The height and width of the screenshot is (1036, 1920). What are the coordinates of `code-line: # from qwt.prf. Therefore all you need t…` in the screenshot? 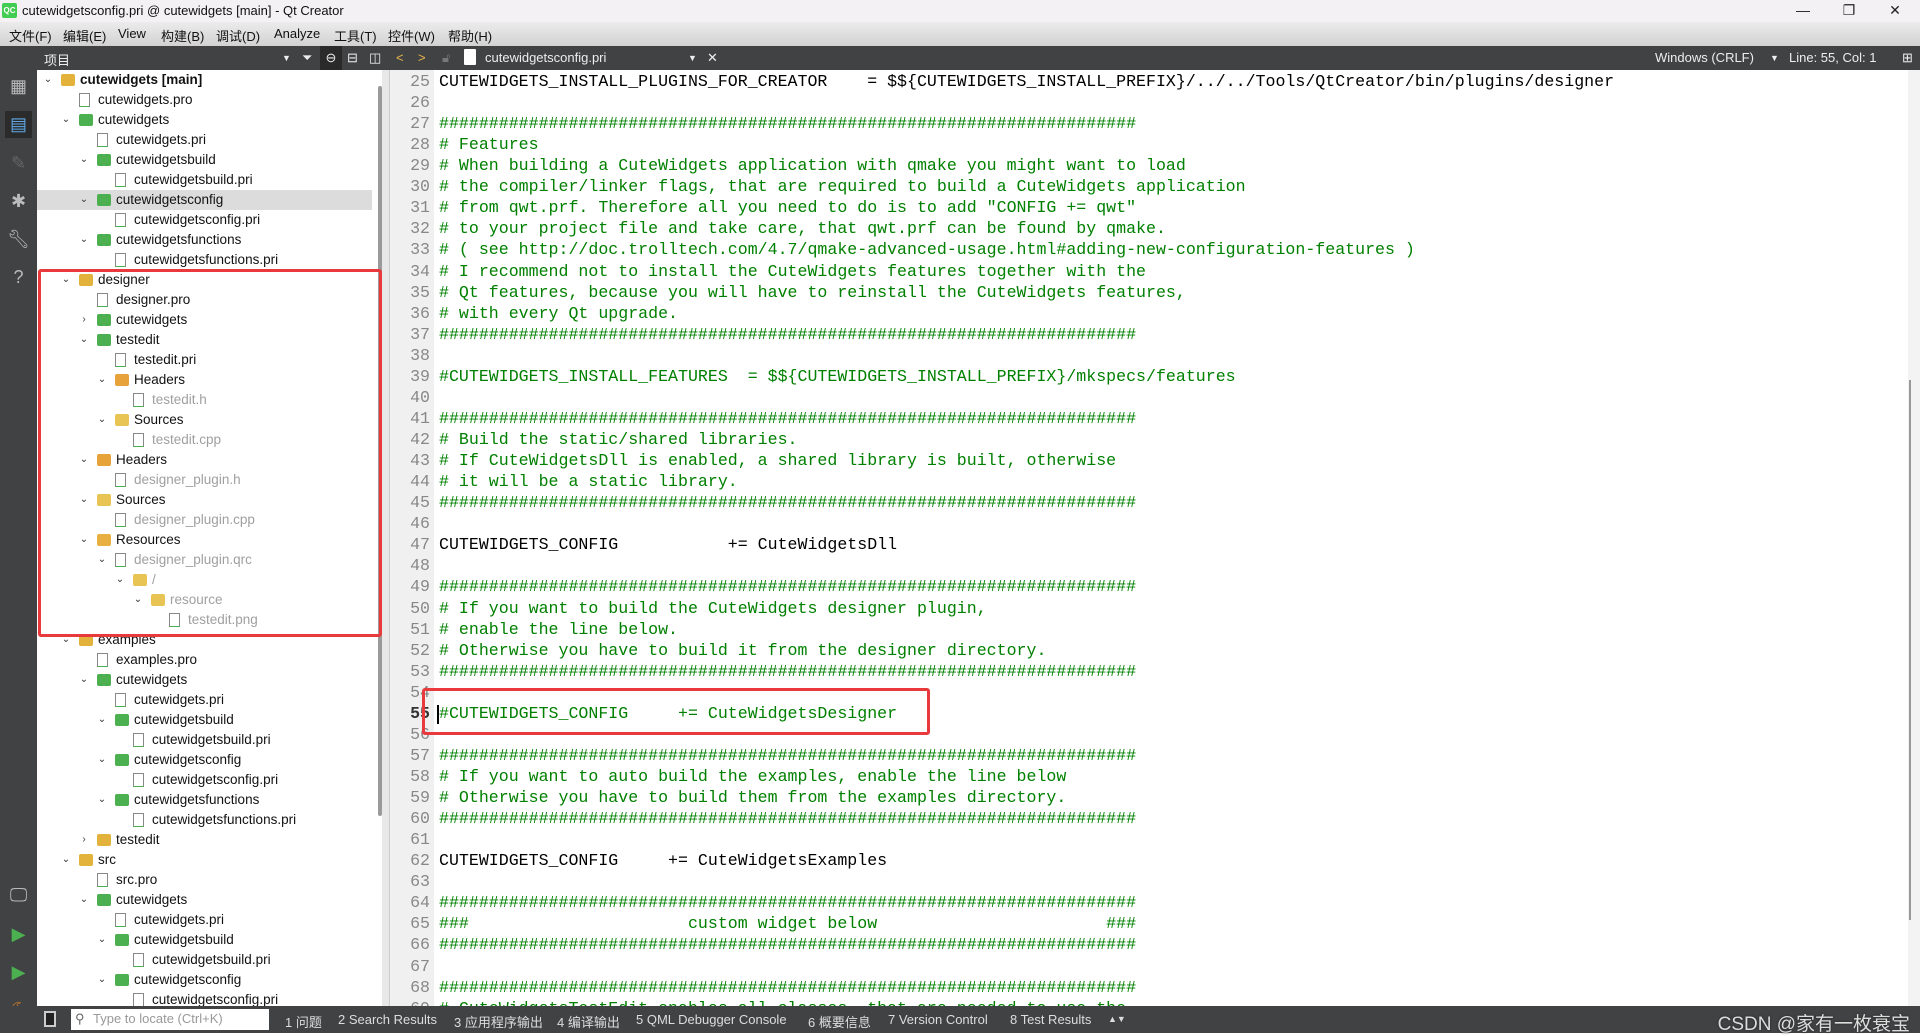 It's located at (787, 207).